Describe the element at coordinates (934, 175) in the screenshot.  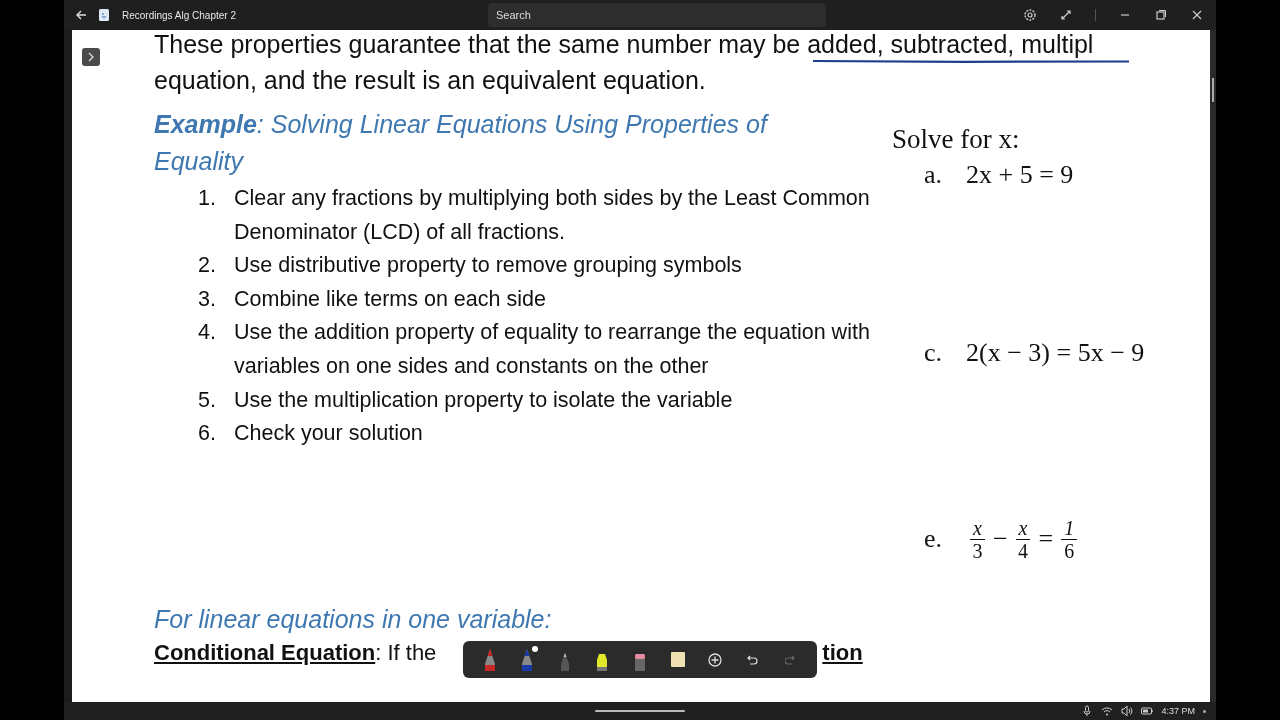
I see `problem-label: a.` at that location.